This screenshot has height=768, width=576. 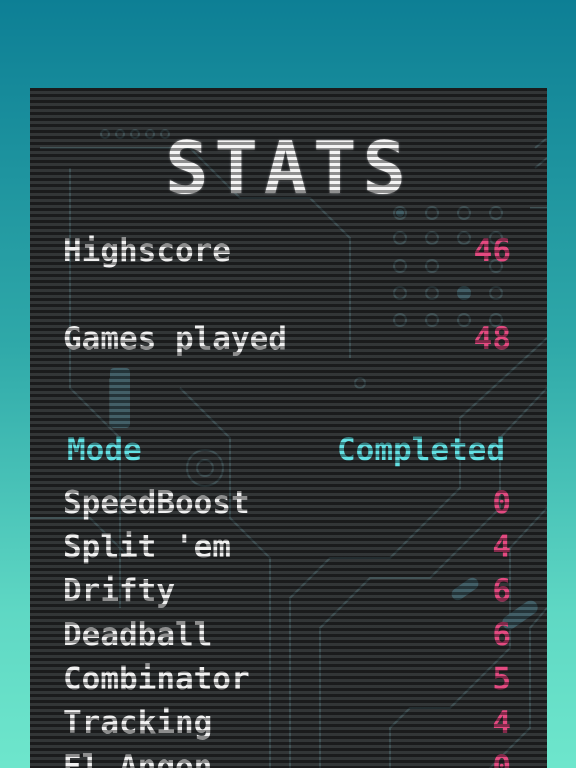 I want to click on mode-name: Split 'em, so click(x=147, y=547).